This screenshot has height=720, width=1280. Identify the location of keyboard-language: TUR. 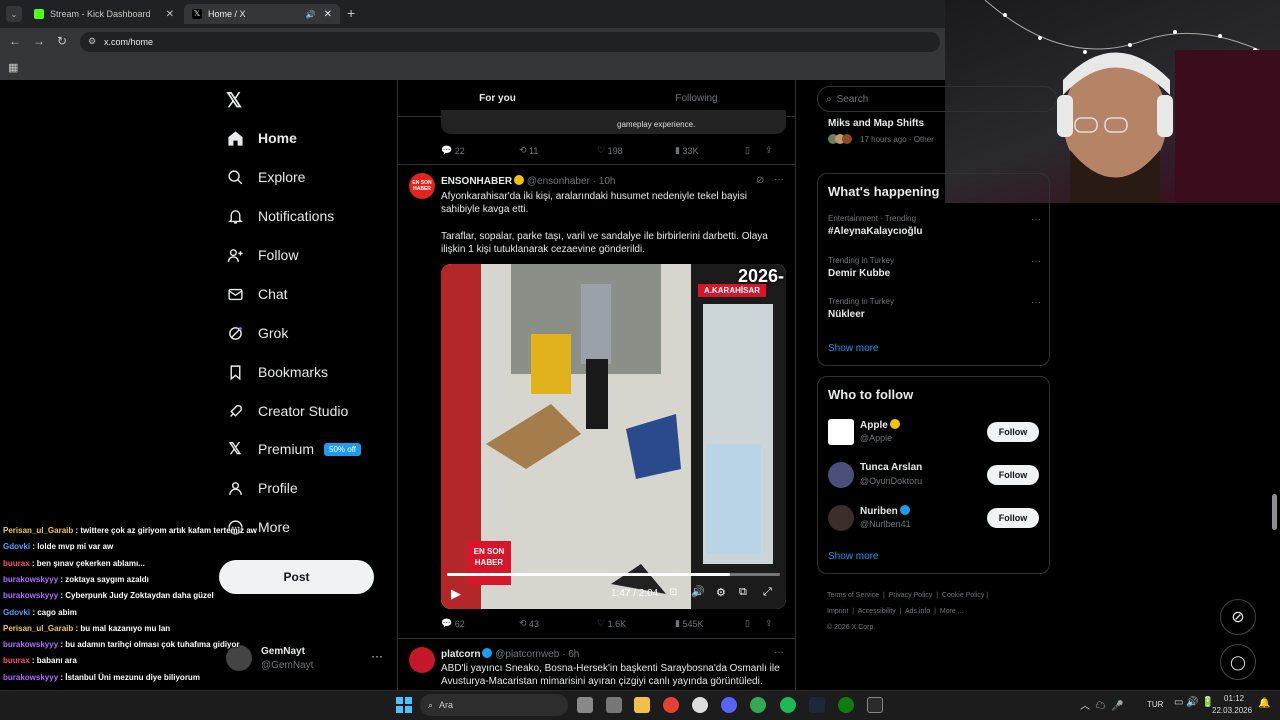
(1155, 704).